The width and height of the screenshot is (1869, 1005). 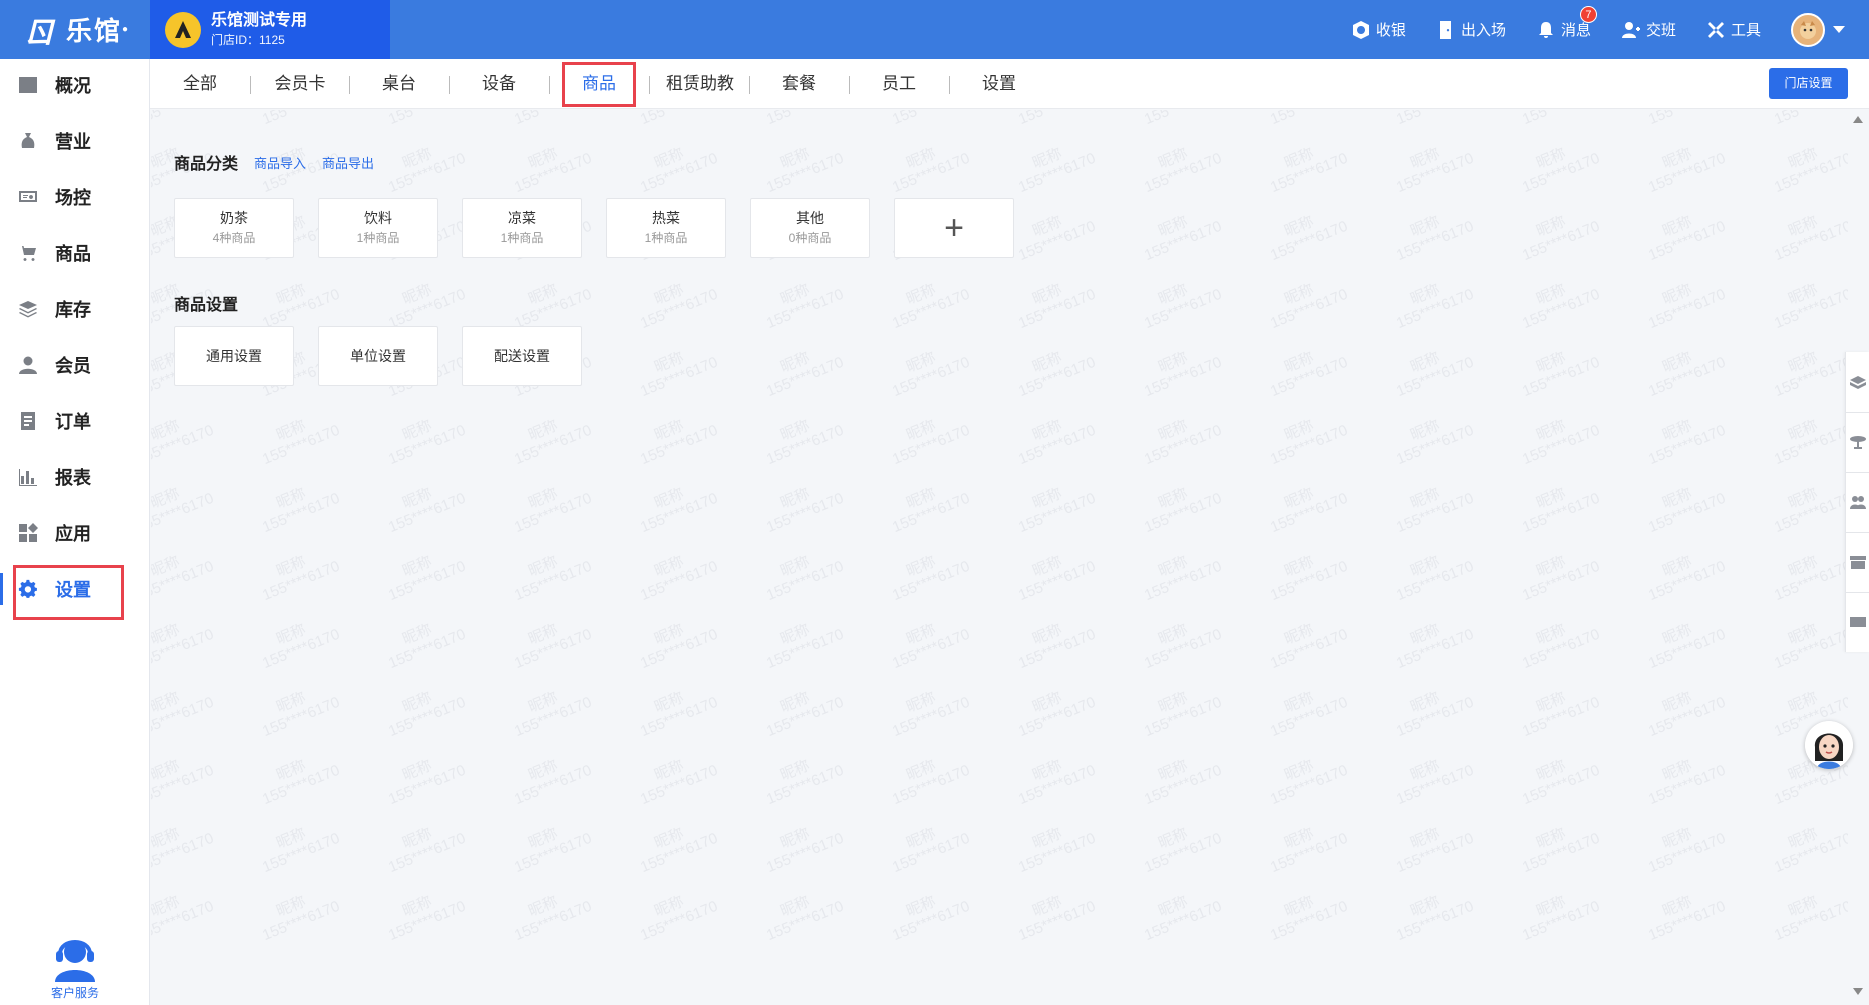 I want to click on category-count: 1种商品, so click(x=522, y=238).